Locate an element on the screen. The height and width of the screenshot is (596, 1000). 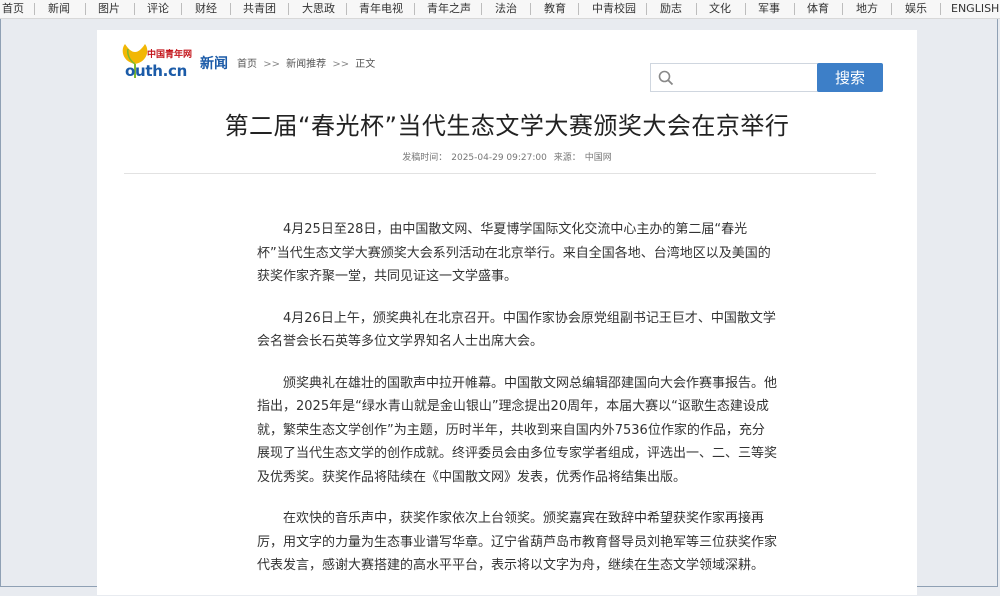
nav-item-education: 教育 is located at coordinates (555, 9).